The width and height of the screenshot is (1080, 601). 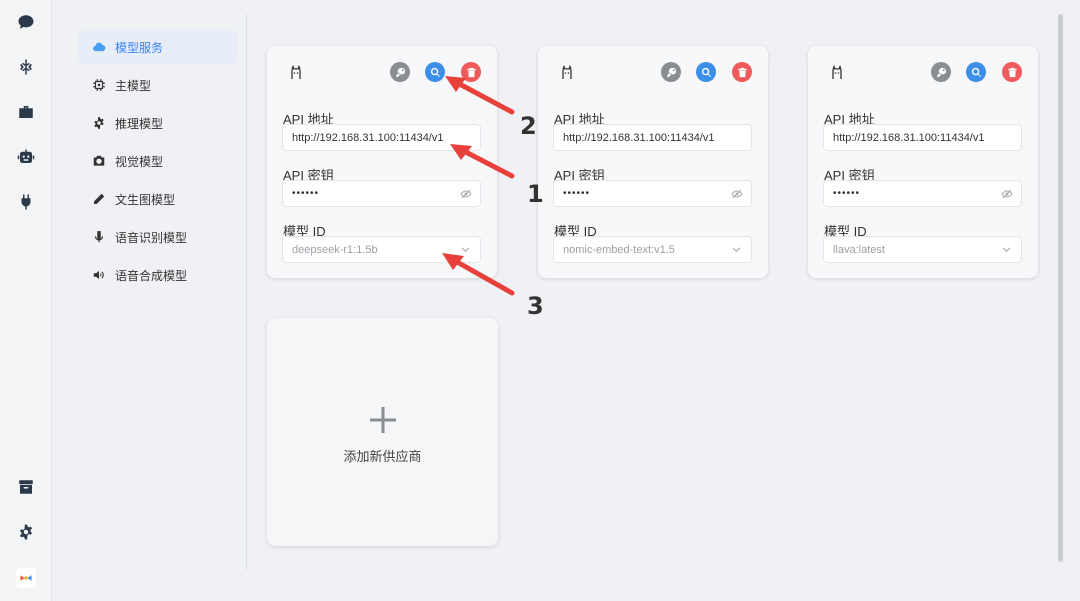 I want to click on add-provider-label: 添加新供应商, so click(x=382, y=456).